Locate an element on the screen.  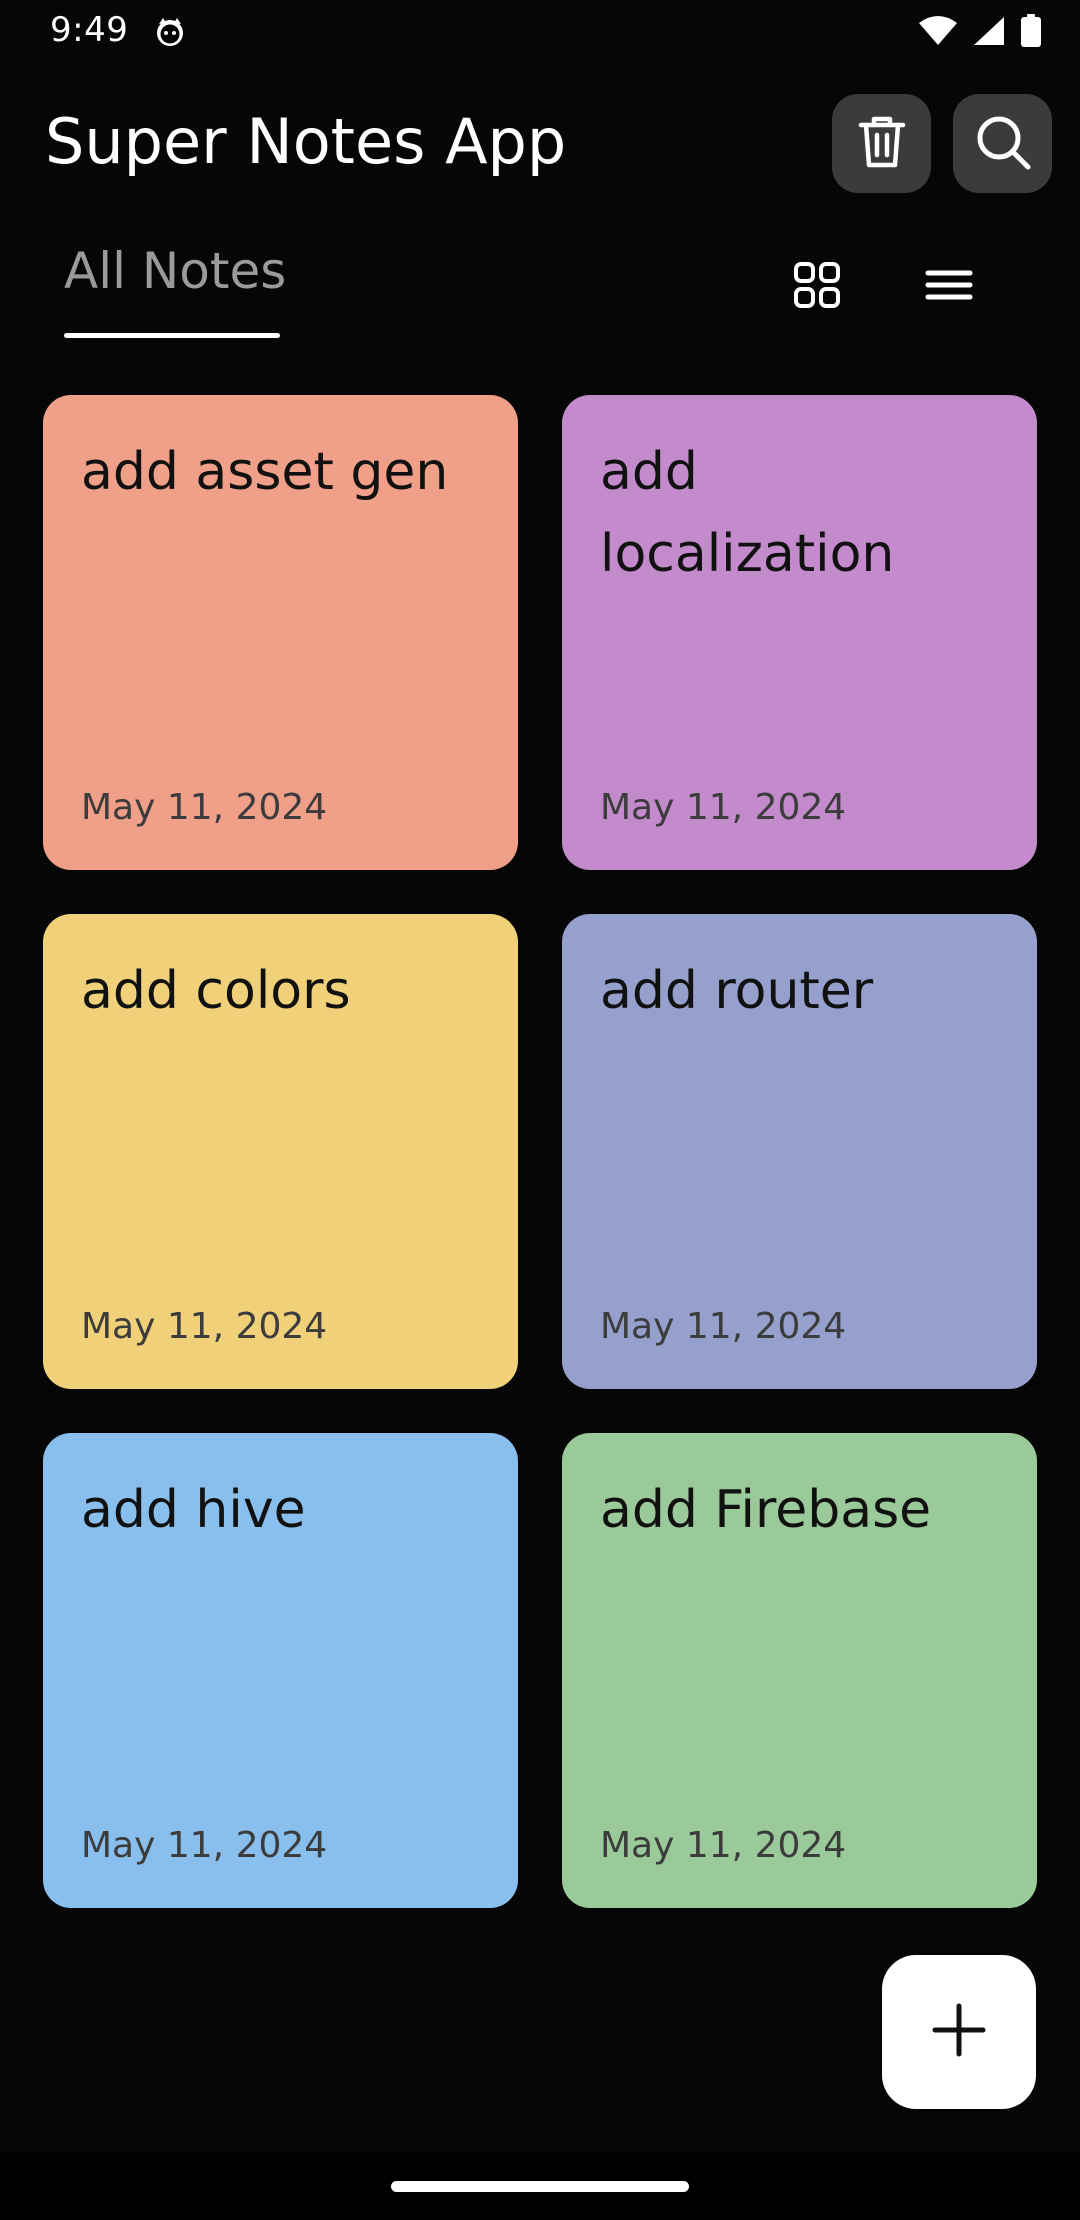
status-time: 9:49 is located at coordinates (89, 30).